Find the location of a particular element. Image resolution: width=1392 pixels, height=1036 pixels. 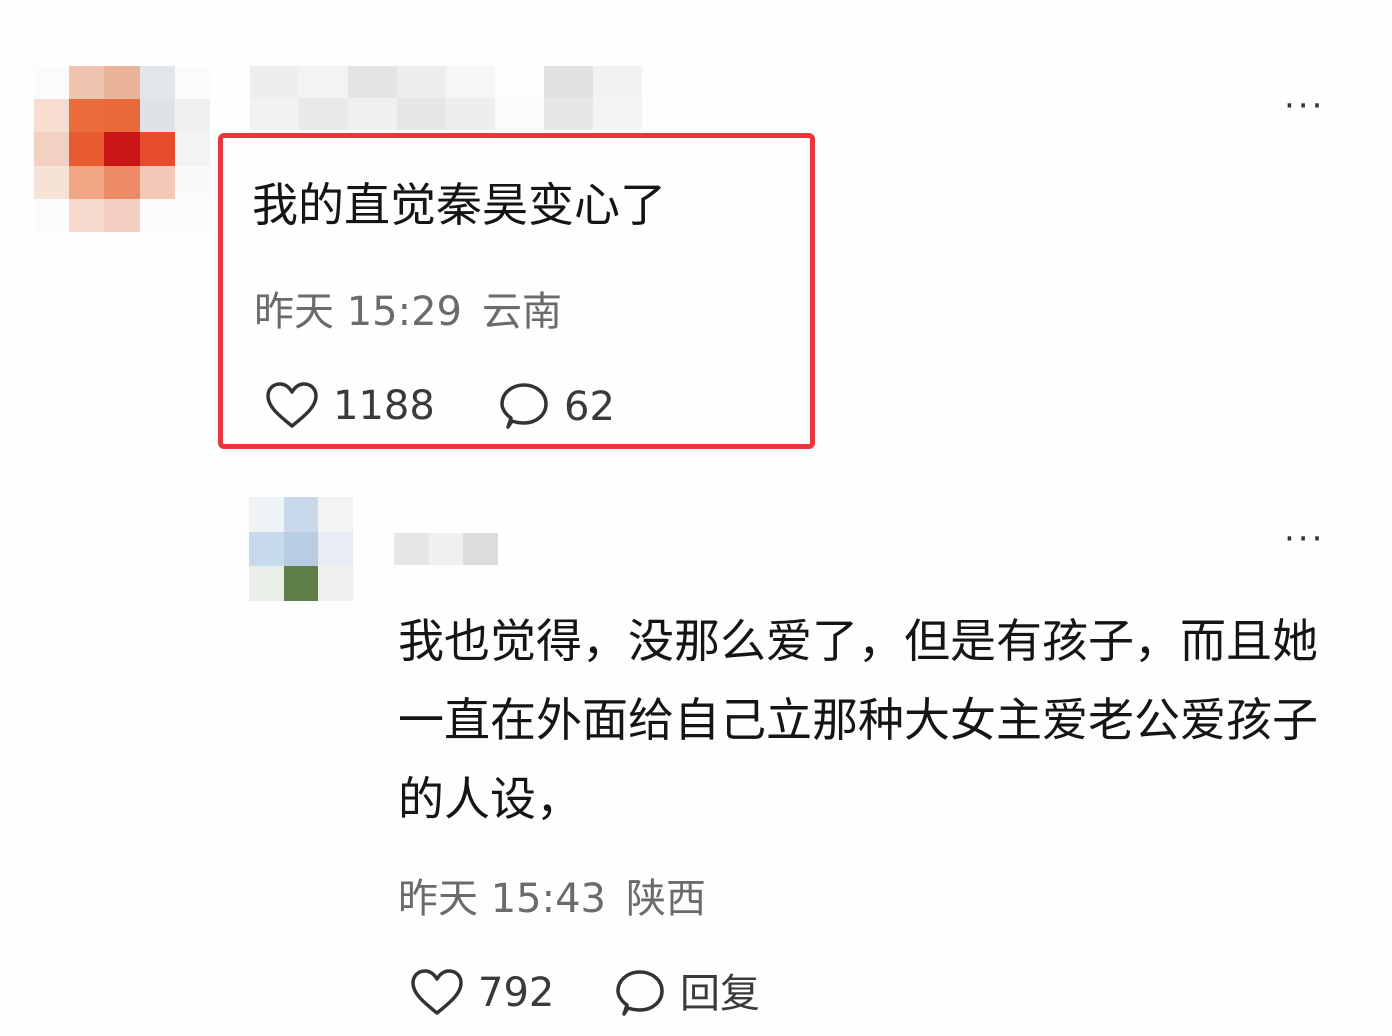

reply-avatar is located at coordinates (301, 549).